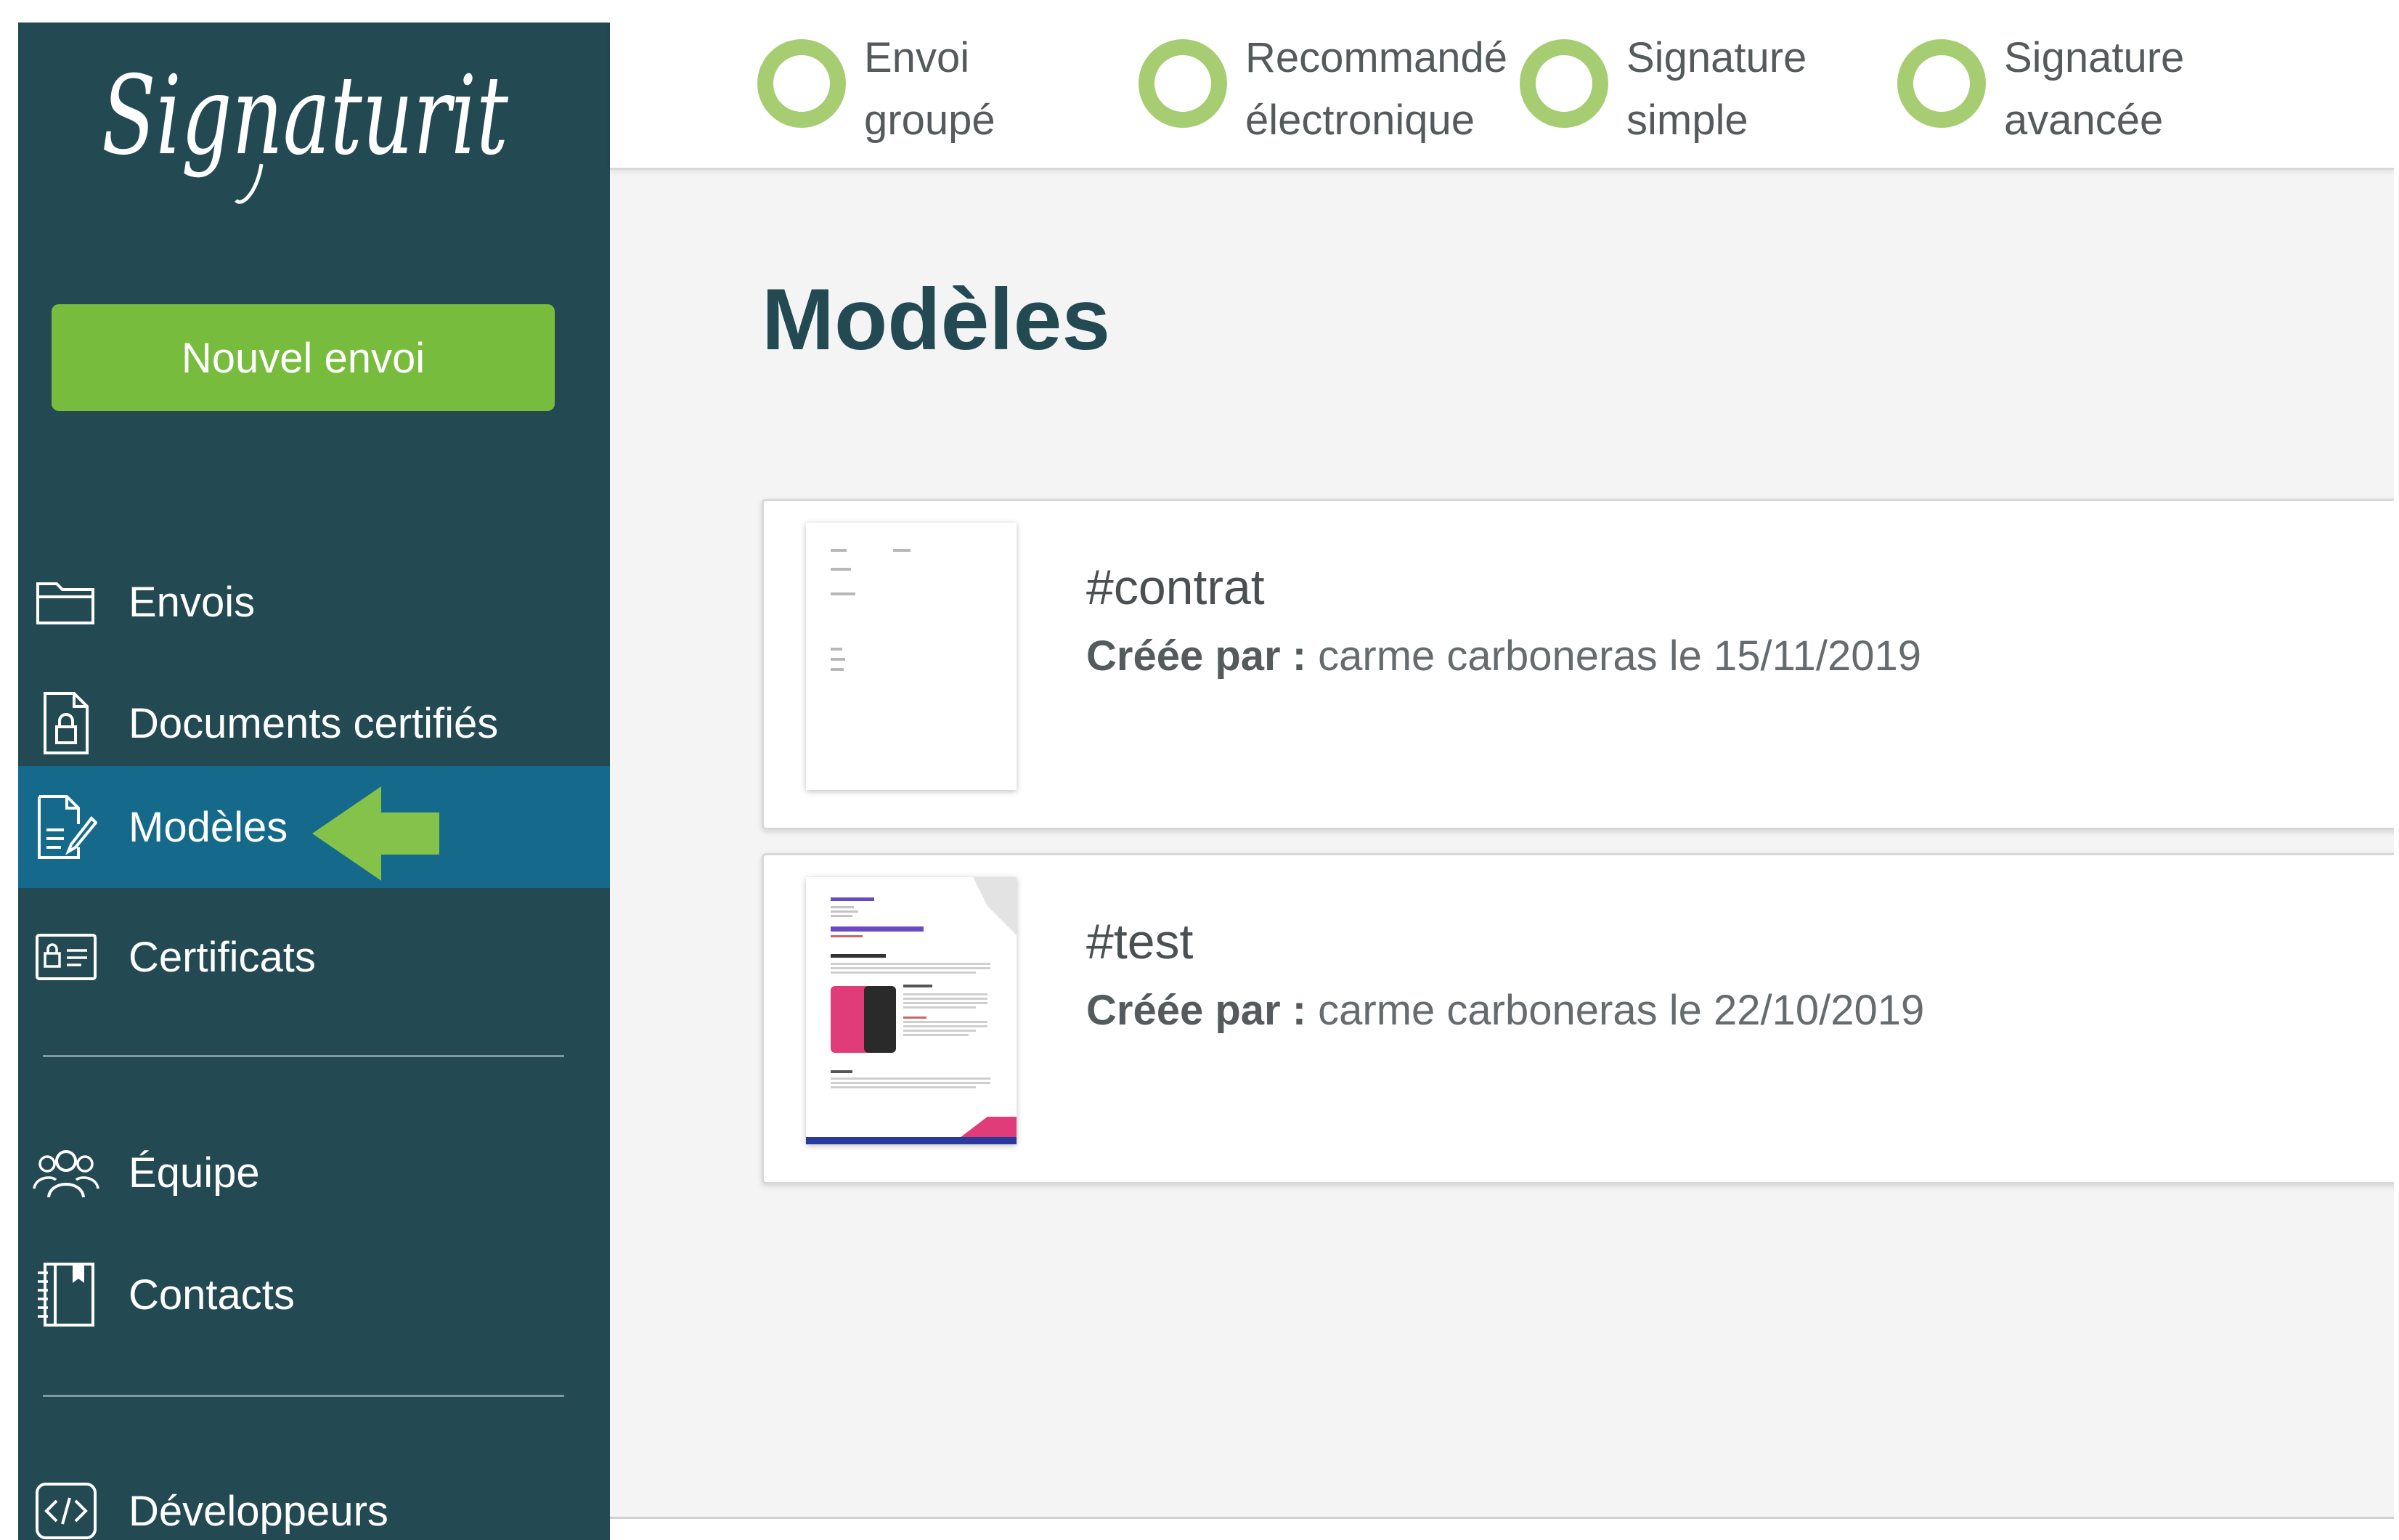 Image resolution: width=2399 pixels, height=1540 pixels. Describe the element at coordinates (375, 833) in the screenshot. I see `highlight-arrow-icon` at that location.